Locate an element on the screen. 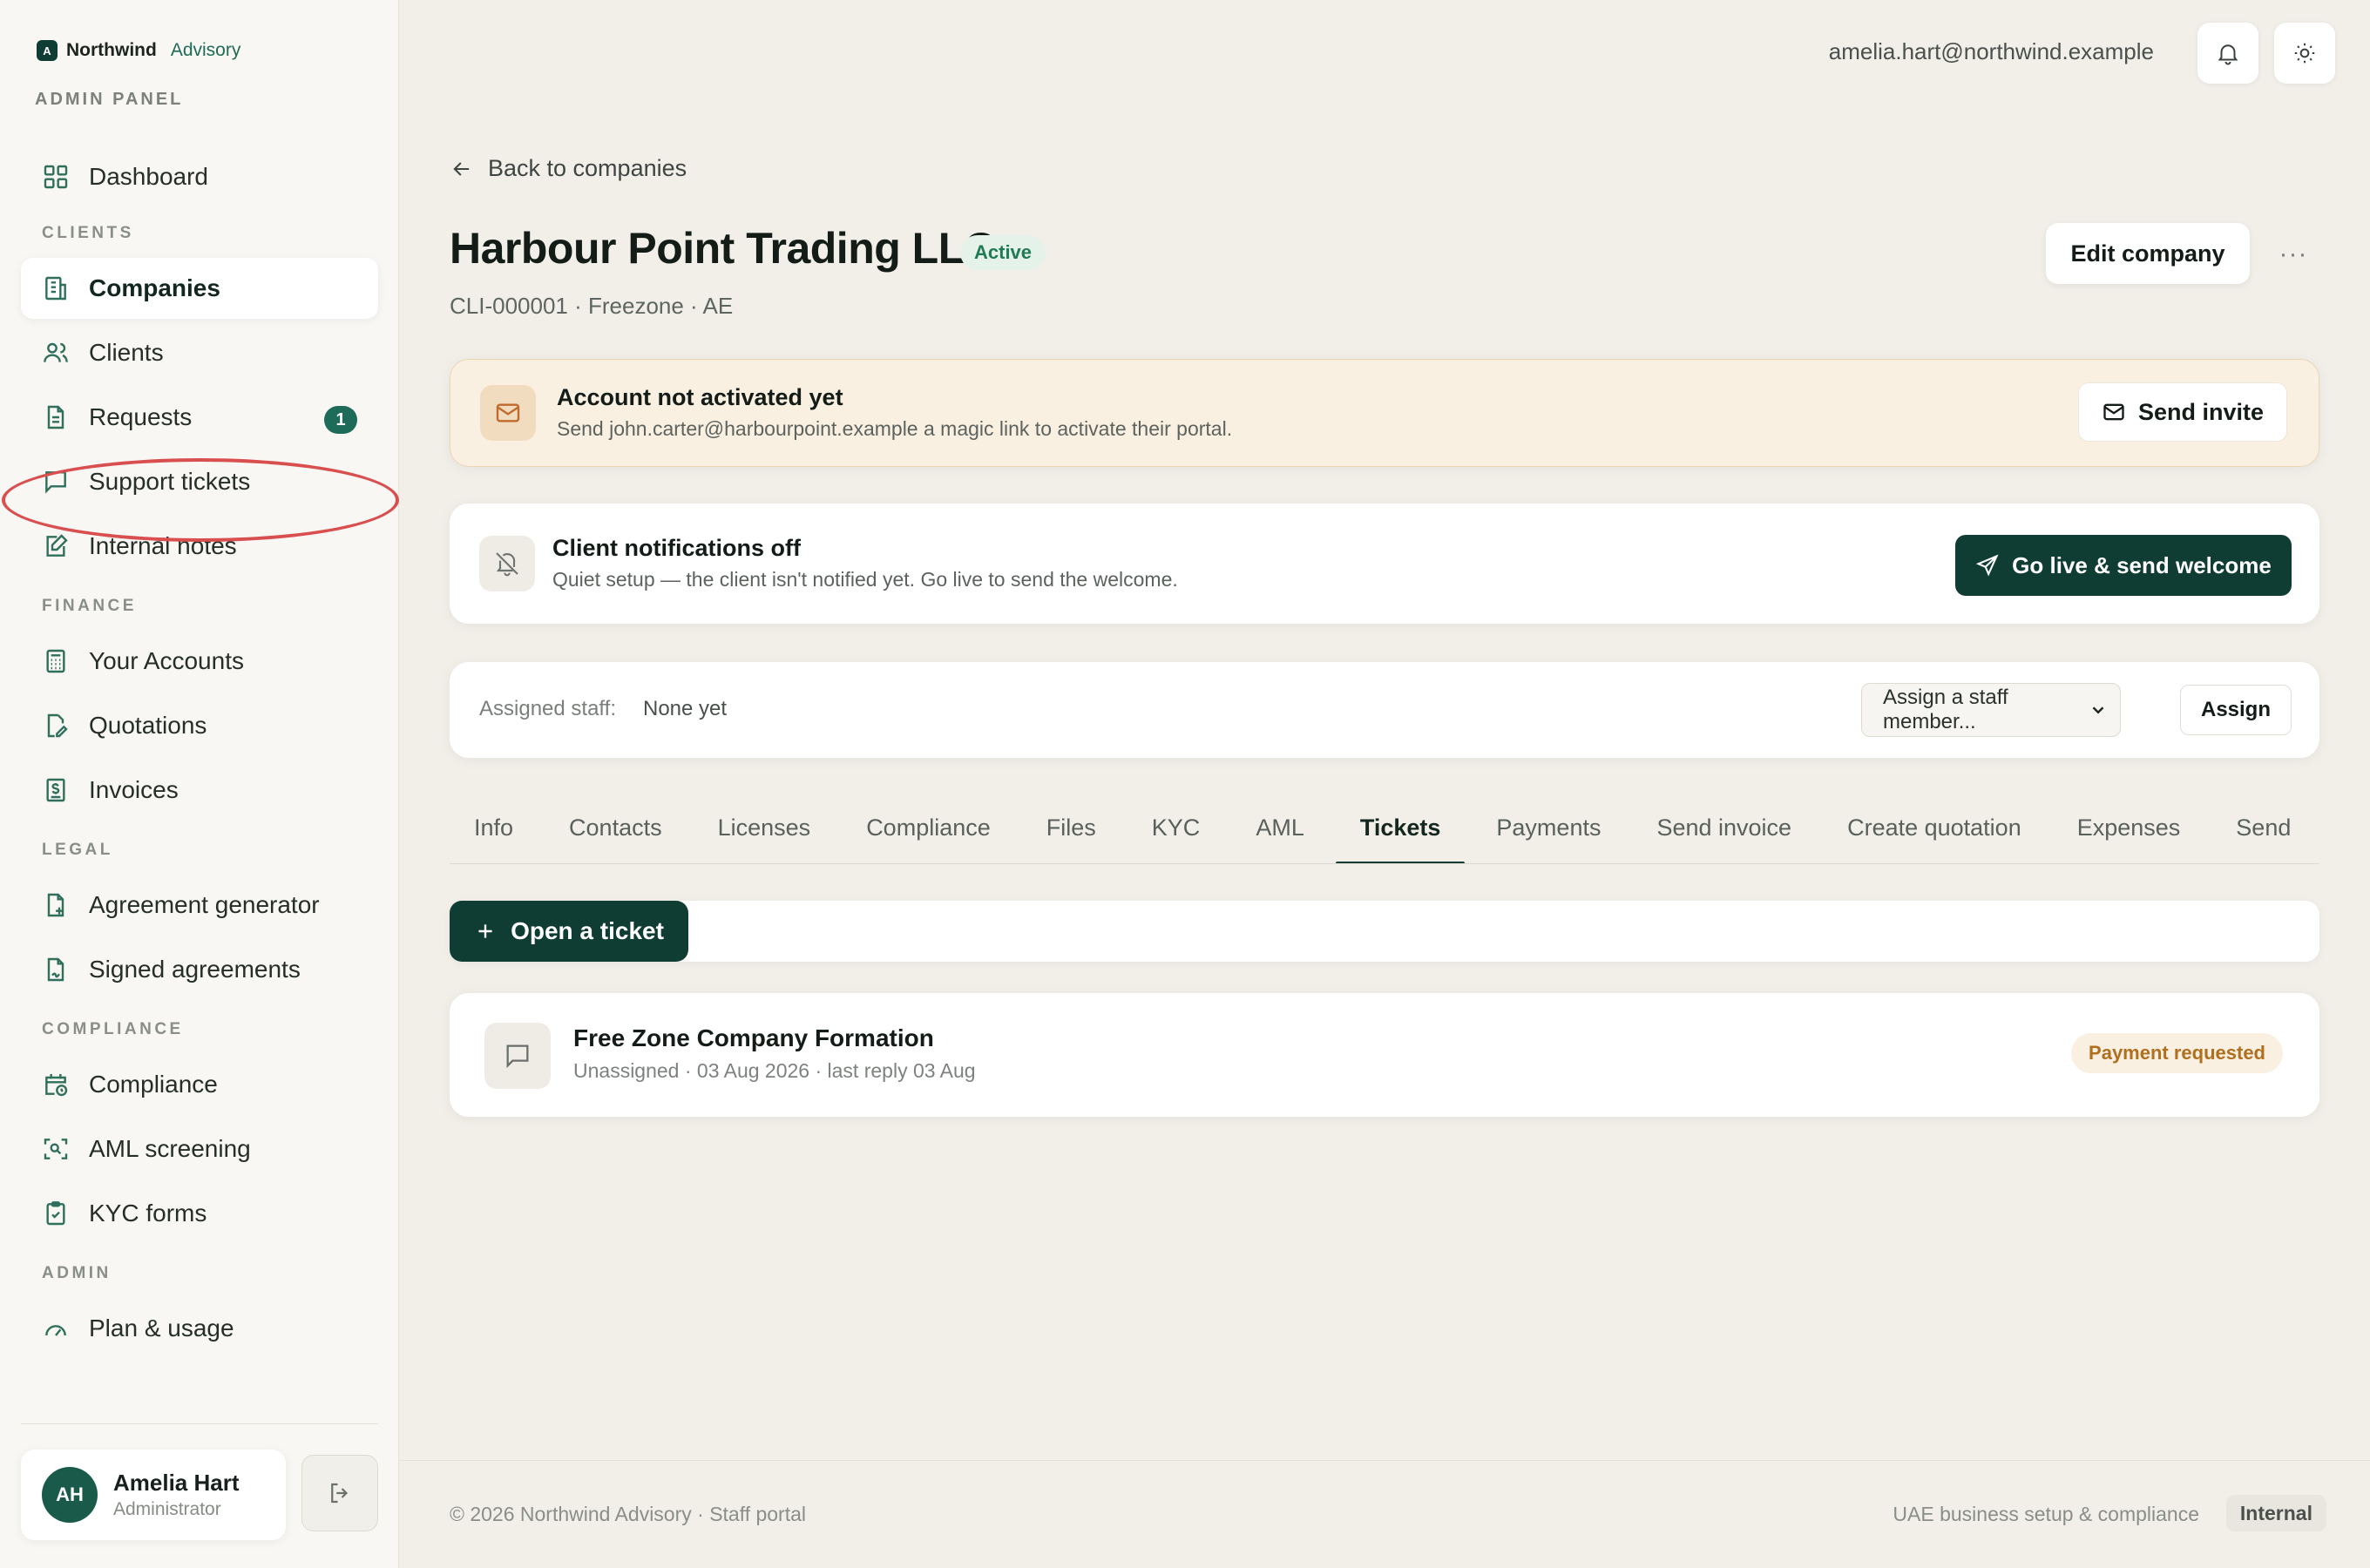  sidebar-item-label: Dashboard is located at coordinates (148, 177).